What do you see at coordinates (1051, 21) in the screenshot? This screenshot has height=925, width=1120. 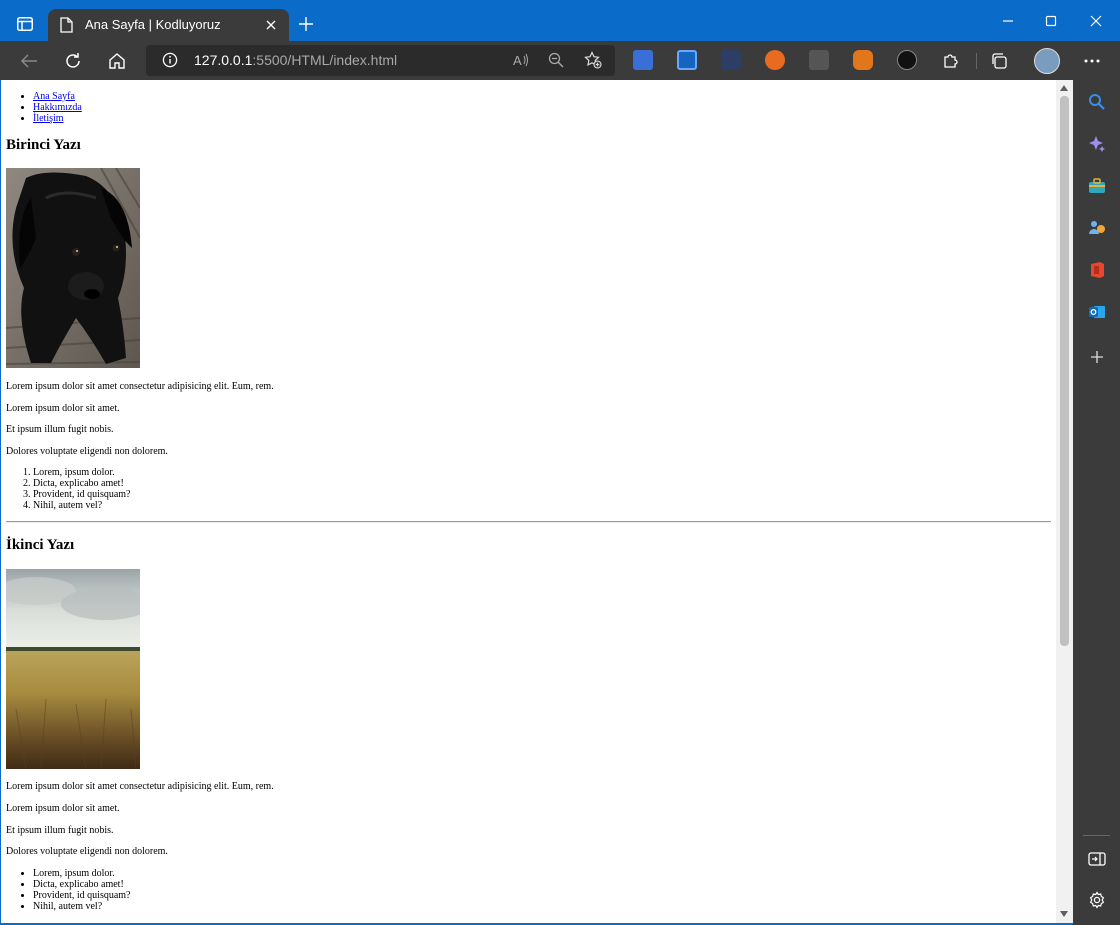 I see `maximize-icon` at bounding box center [1051, 21].